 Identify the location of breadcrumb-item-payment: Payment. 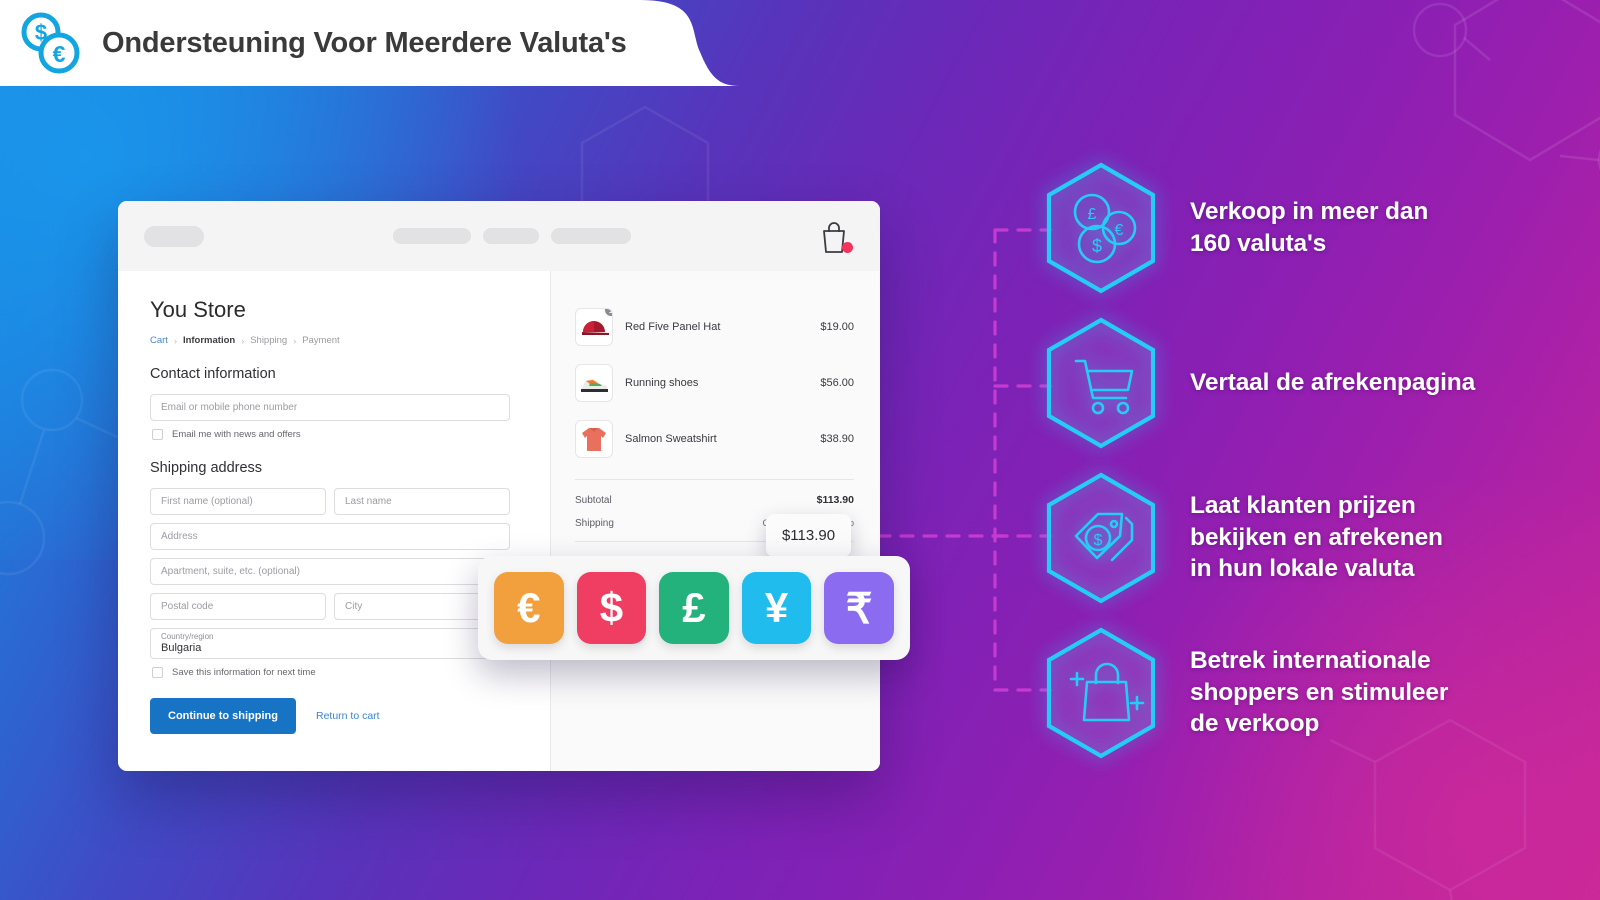
(321, 340).